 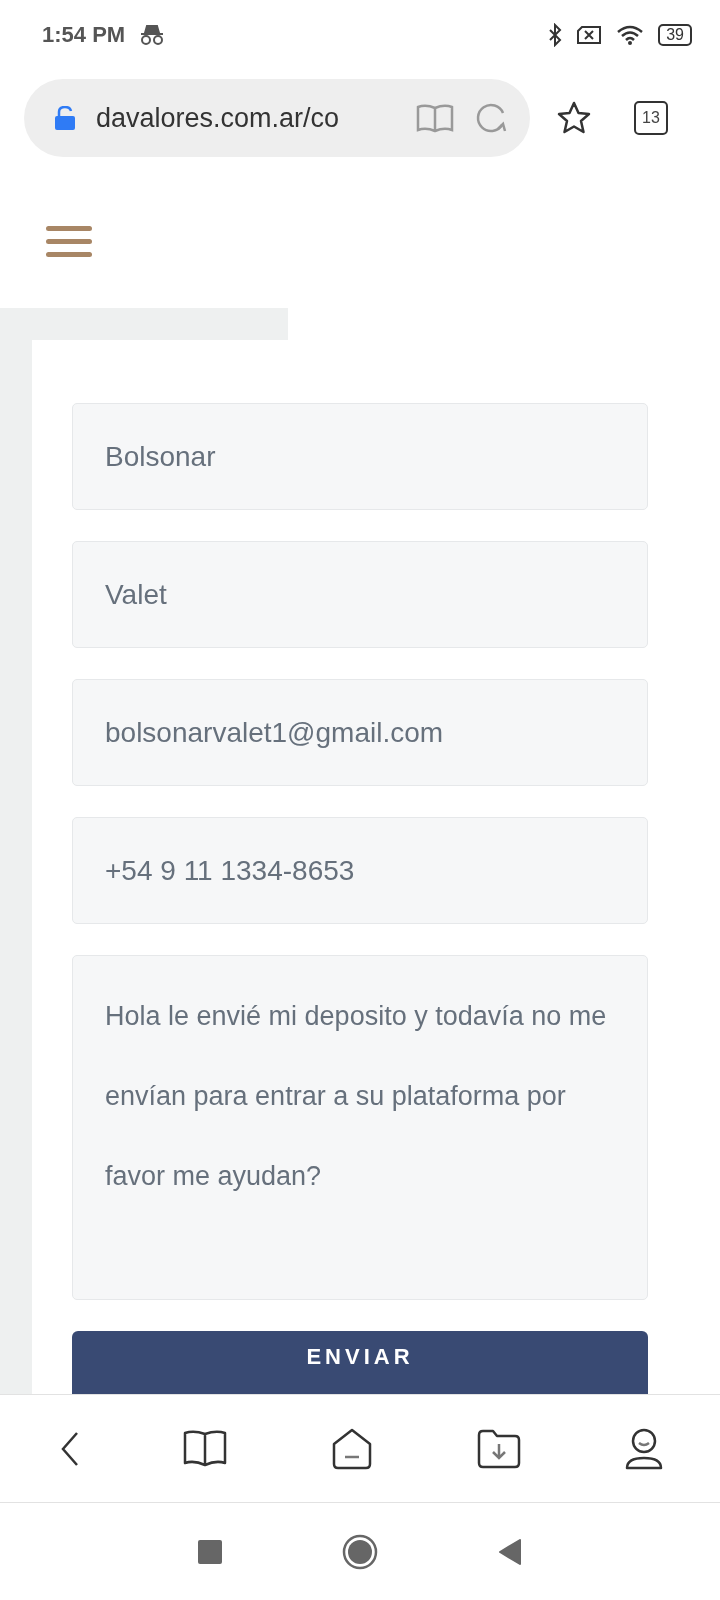 I want to click on input-field: Valet, so click(x=360, y=594).